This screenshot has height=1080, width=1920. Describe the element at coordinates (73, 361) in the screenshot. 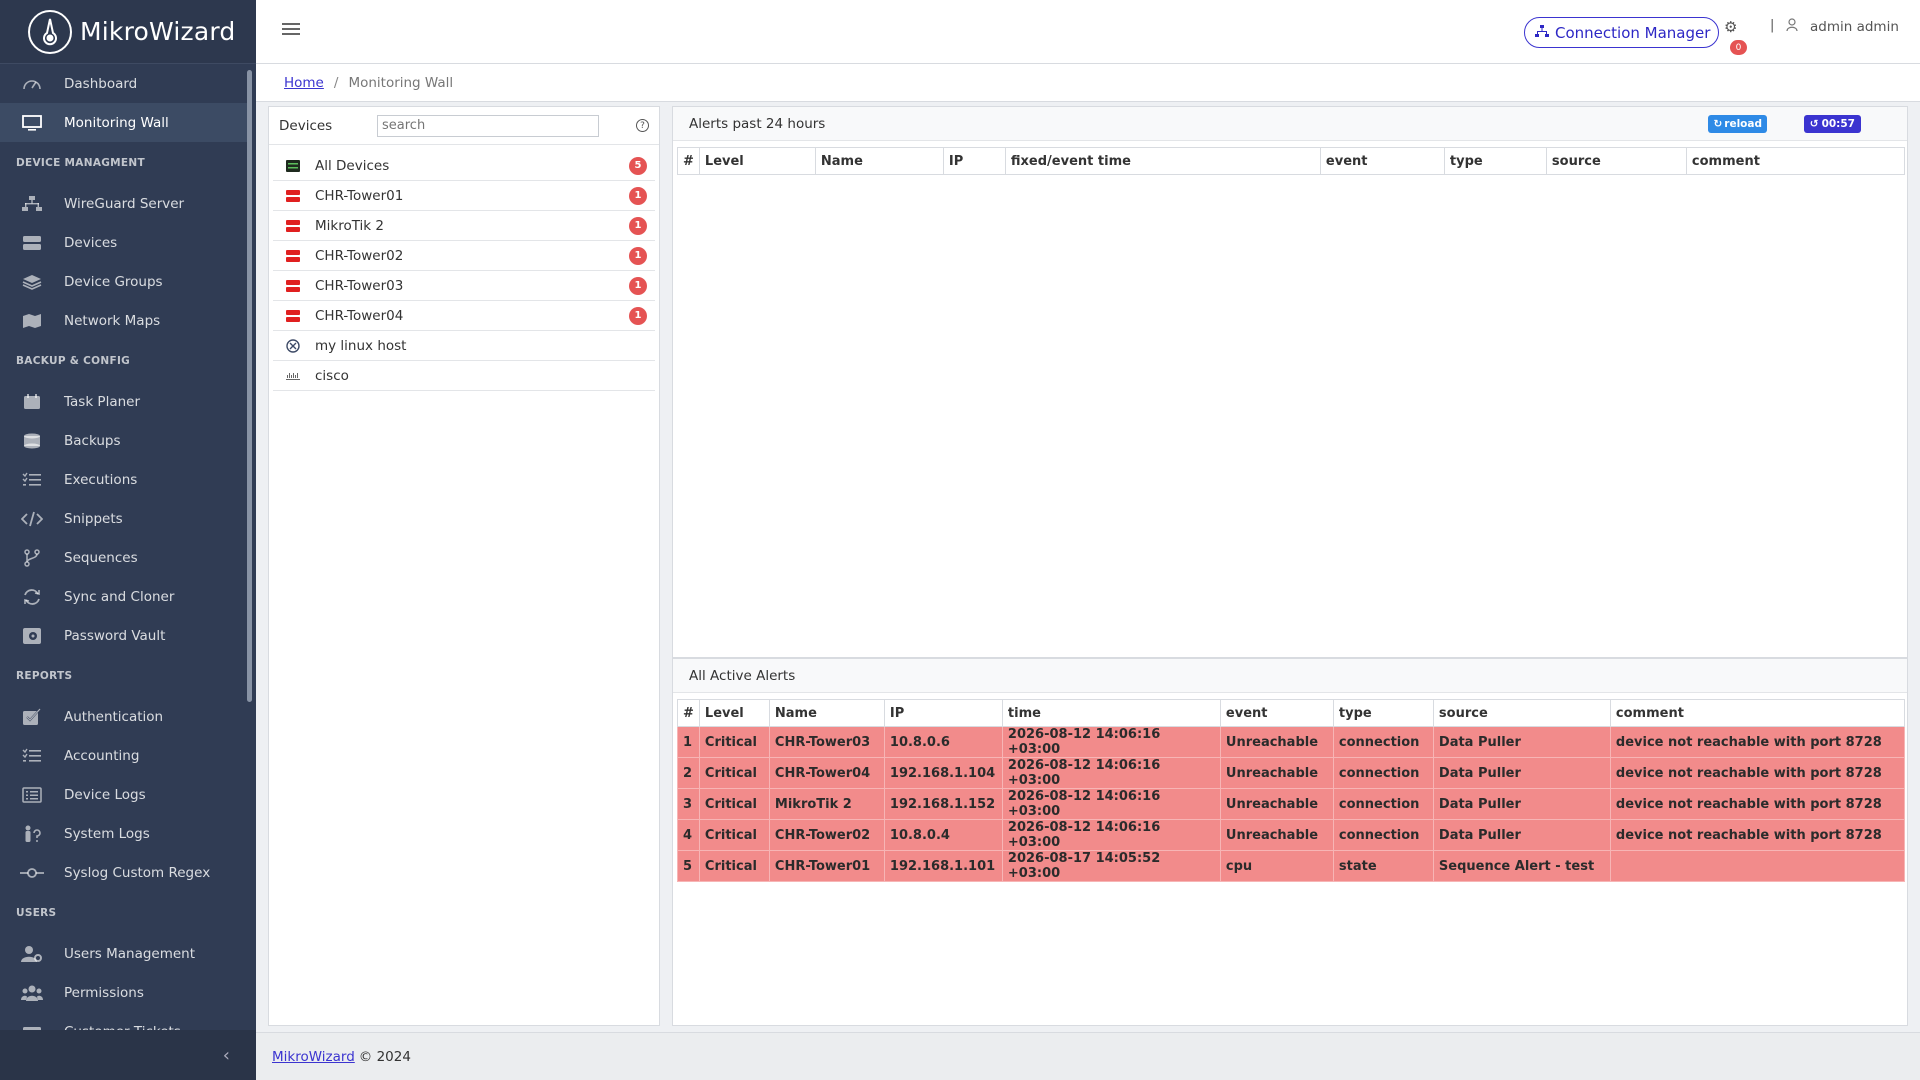

I see `sidebar-section-title: BACKUP & CONFIG` at that location.